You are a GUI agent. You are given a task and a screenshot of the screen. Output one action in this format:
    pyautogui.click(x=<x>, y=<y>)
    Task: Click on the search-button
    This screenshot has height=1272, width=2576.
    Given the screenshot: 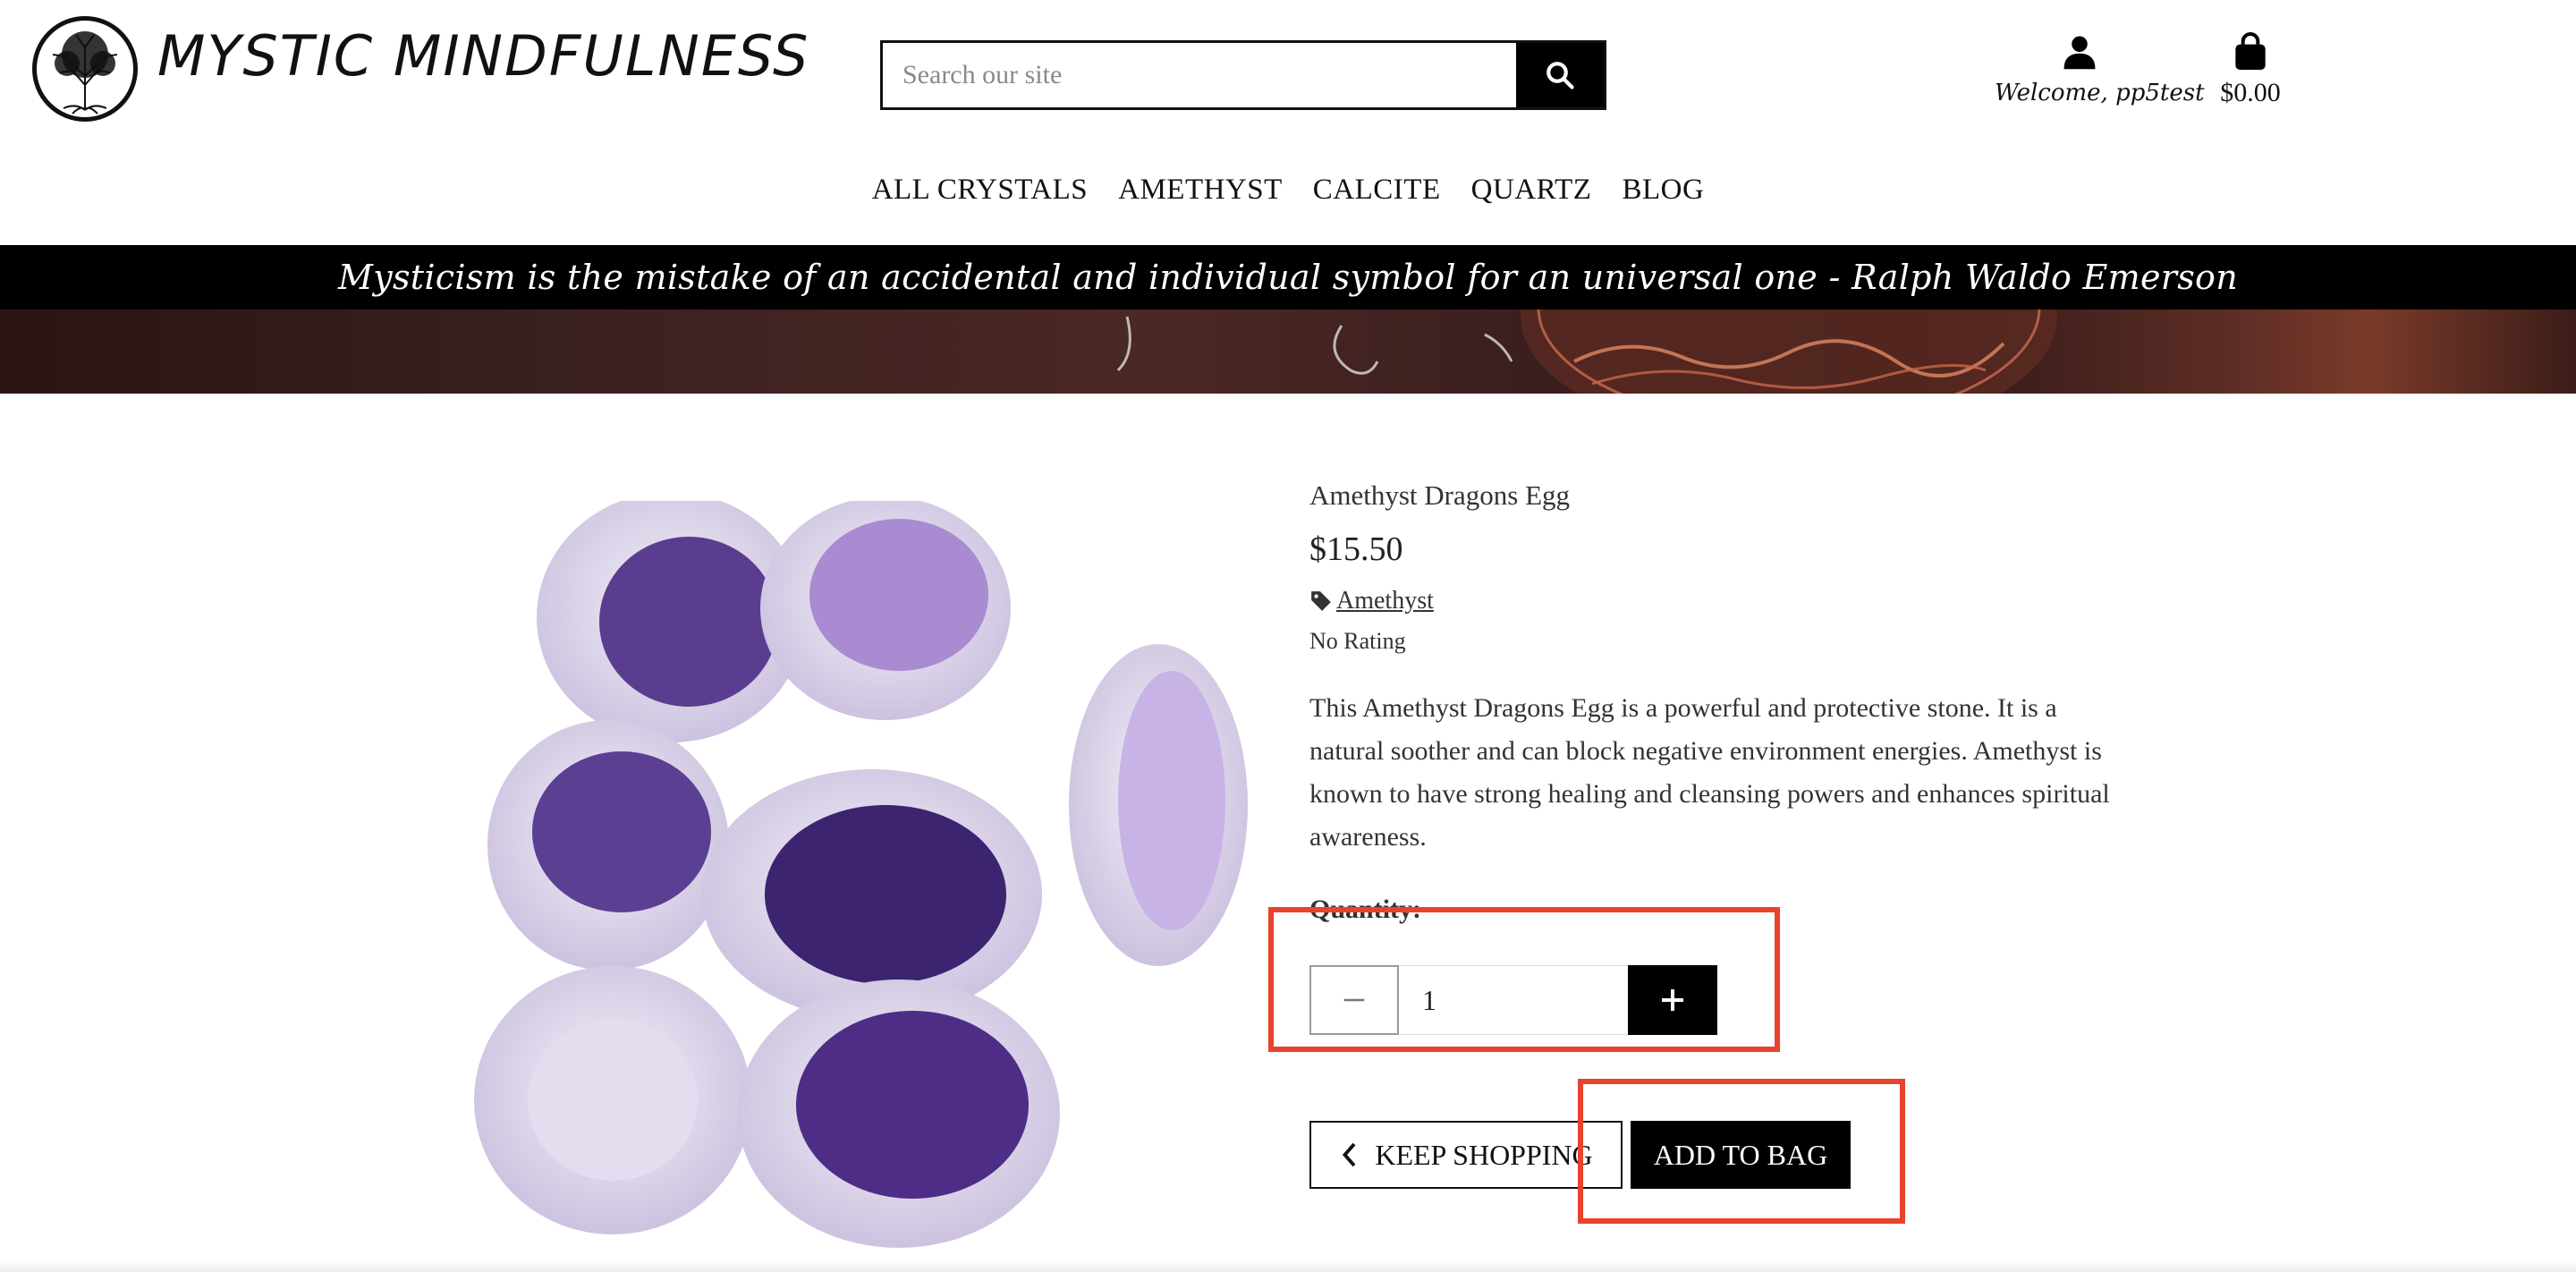 What is the action you would take?
    pyautogui.click(x=1560, y=75)
    